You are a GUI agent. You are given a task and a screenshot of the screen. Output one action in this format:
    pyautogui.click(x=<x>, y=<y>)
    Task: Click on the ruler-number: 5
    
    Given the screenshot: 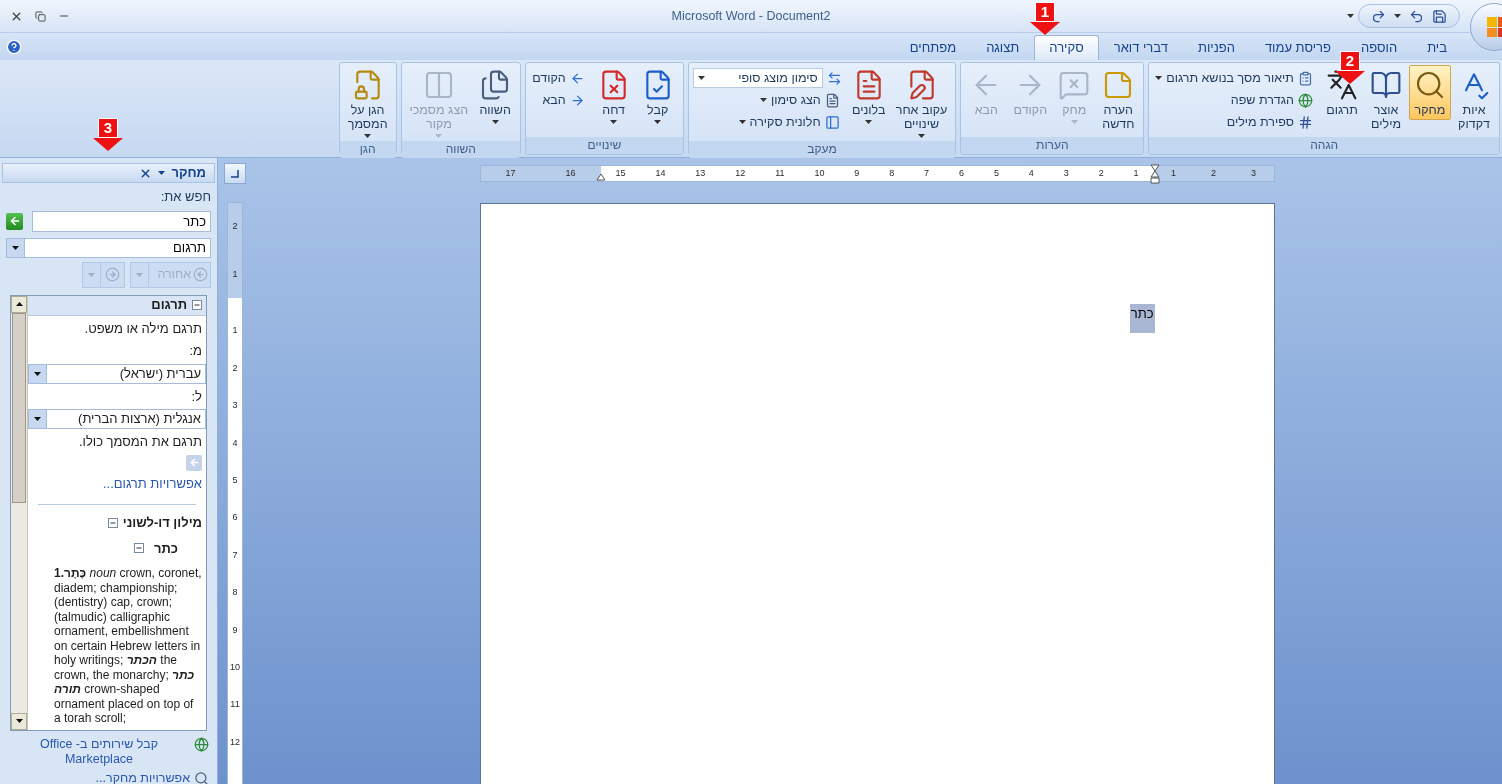 What is the action you would take?
    pyautogui.click(x=235, y=480)
    